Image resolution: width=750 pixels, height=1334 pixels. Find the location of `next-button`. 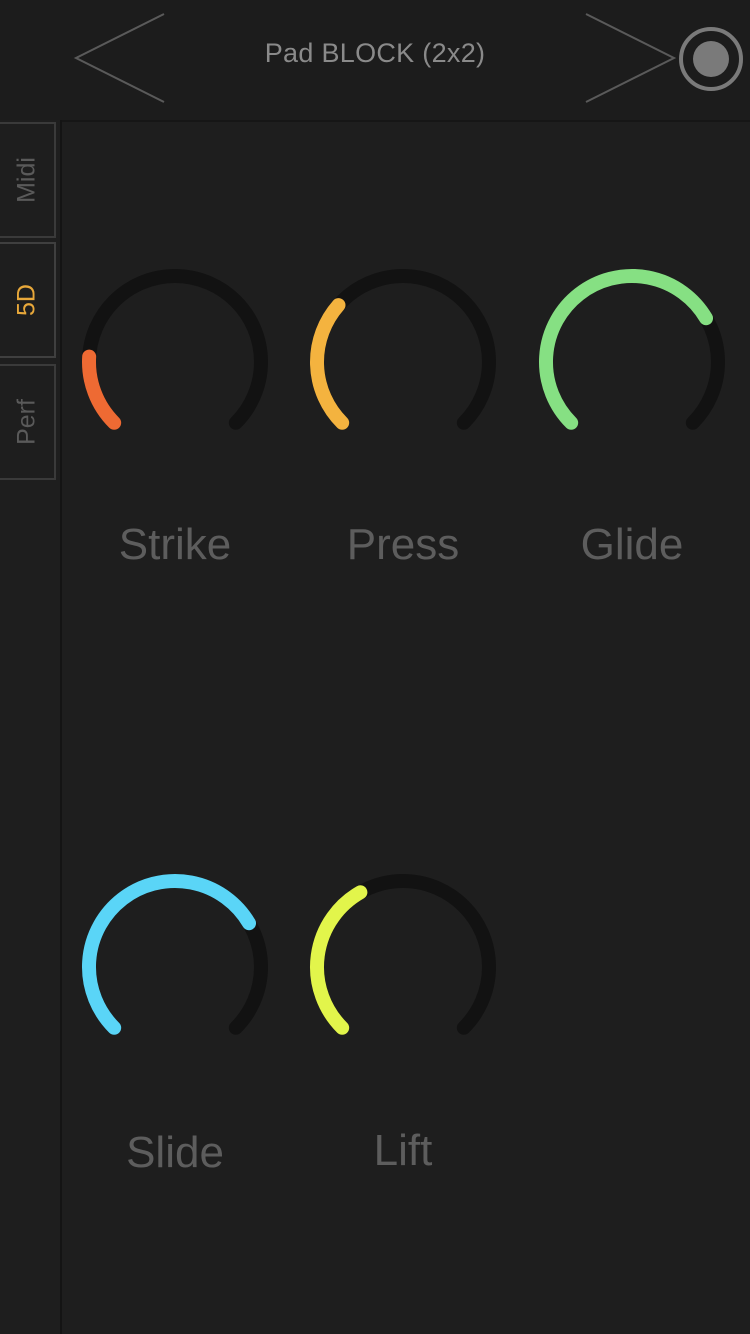

next-button is located at coordinates (630, 58).